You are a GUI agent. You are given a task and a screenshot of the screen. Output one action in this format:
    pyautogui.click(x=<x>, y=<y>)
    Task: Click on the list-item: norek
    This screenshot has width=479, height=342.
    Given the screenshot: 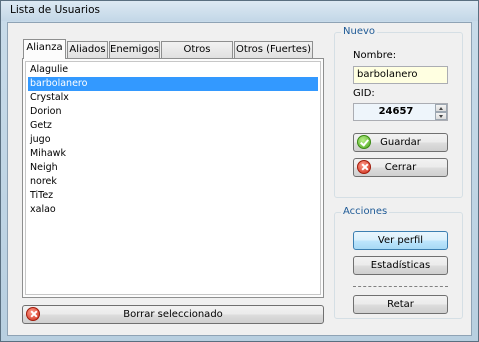 What is the action you would take?
    pyautogui.click(x=173, y=182)
    